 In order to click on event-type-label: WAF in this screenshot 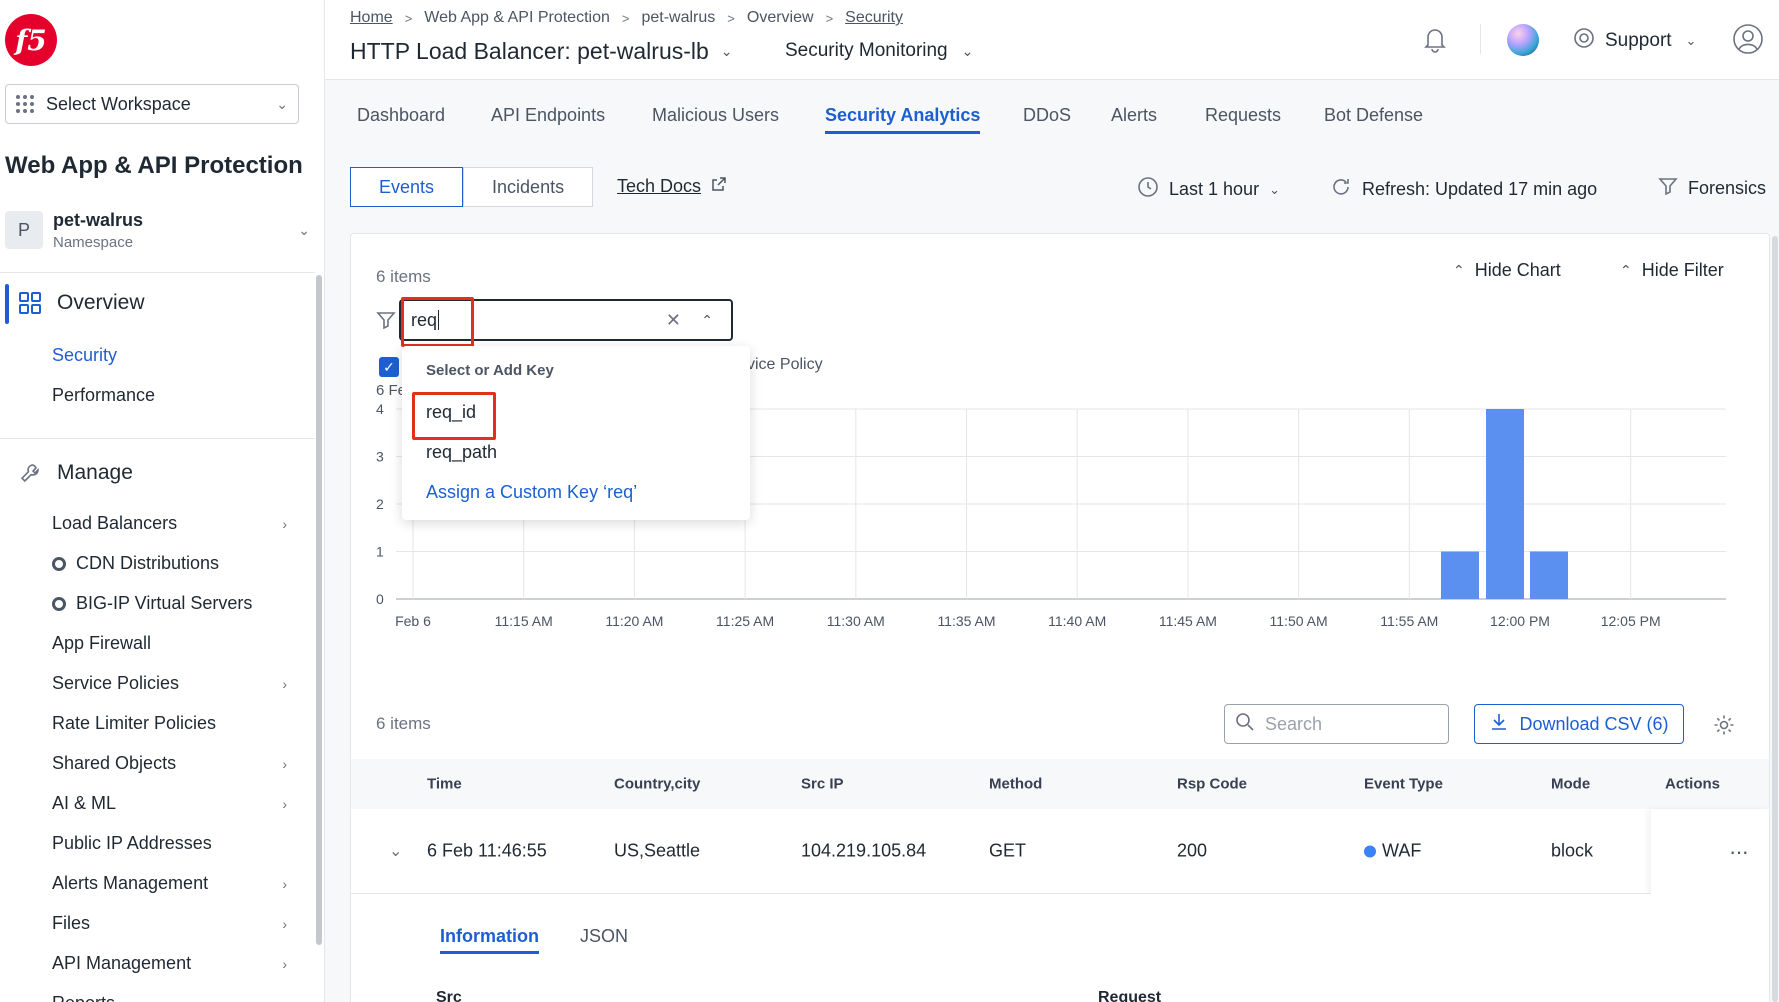, I will do `click(1402, 850)`.